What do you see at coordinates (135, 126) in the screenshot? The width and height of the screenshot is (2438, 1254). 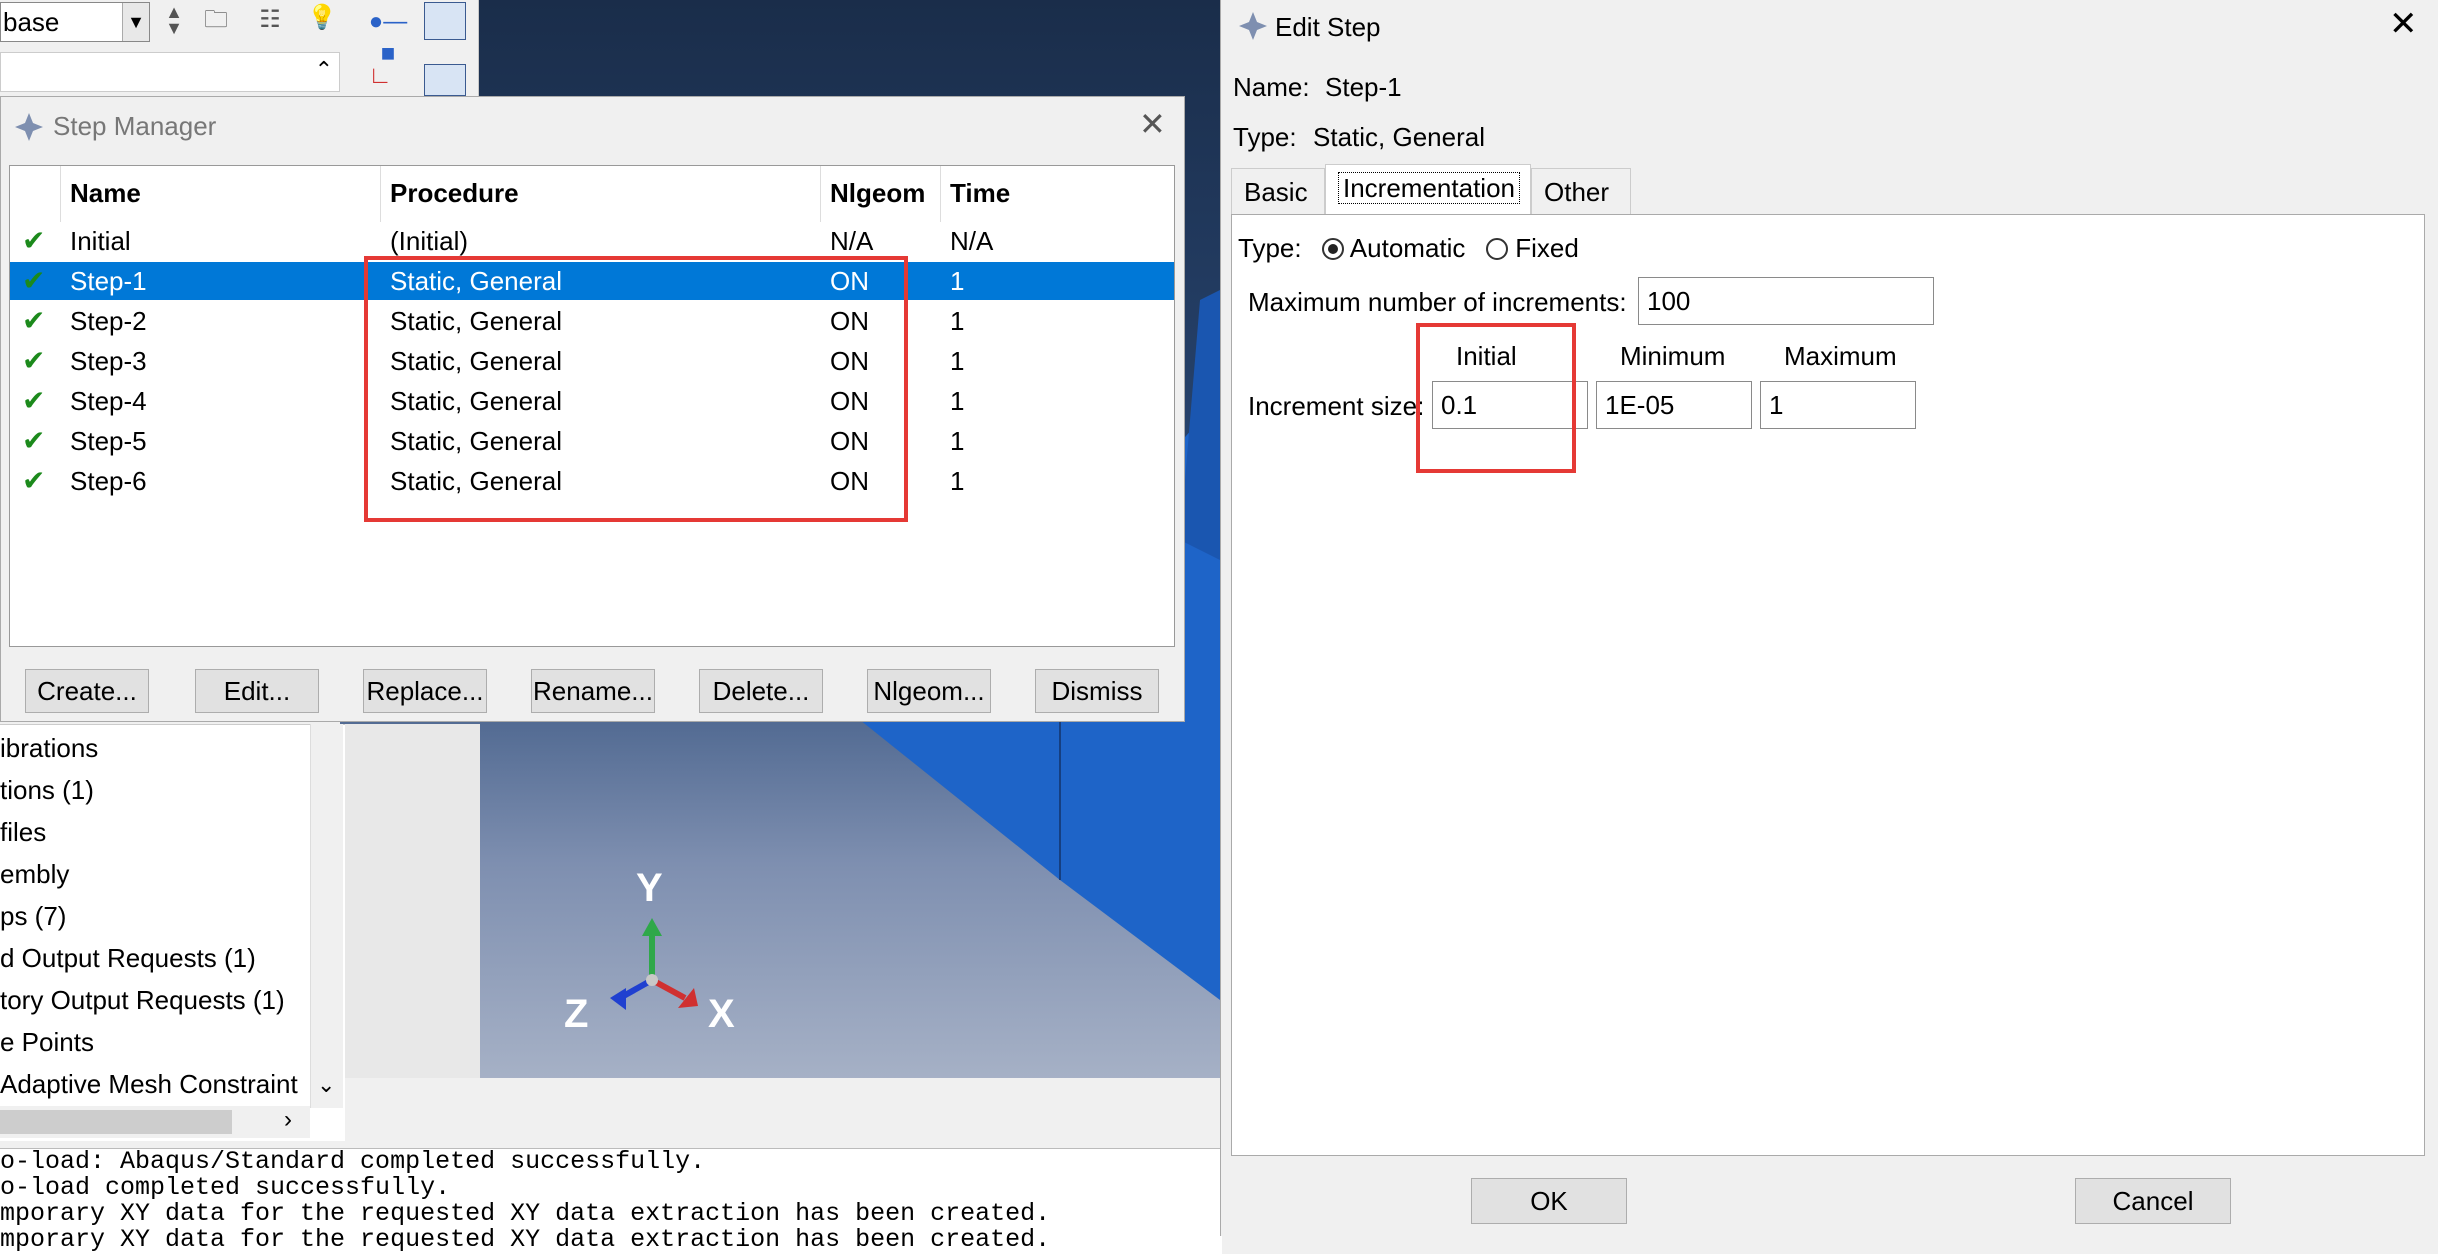 I see `dialog-title: Step Manager` at bounding box center [135, 126].